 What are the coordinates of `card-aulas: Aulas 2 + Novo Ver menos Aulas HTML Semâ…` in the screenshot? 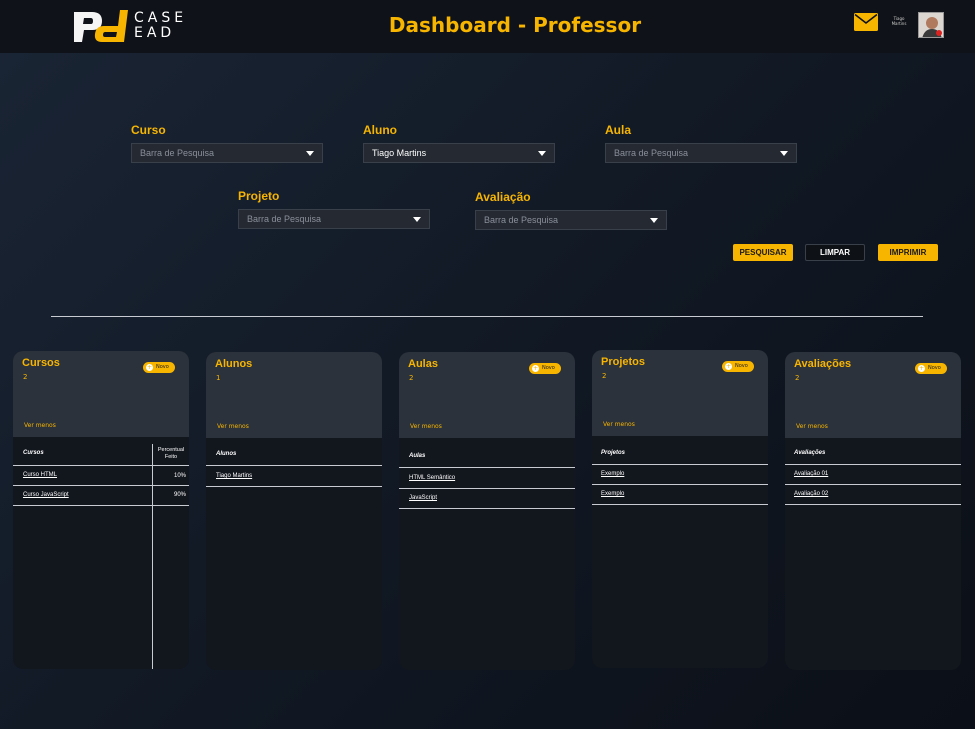 It's located at (487, 511).